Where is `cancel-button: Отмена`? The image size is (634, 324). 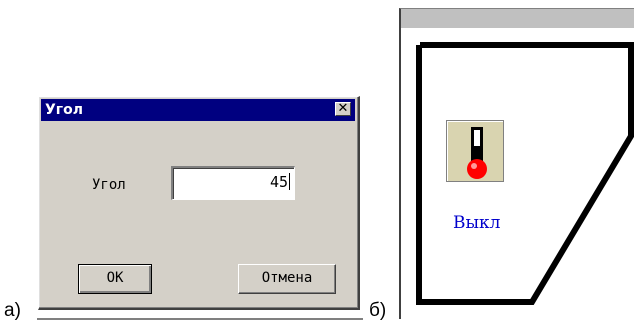
cancel-button: Отмена is located at coordinates (287, 279).